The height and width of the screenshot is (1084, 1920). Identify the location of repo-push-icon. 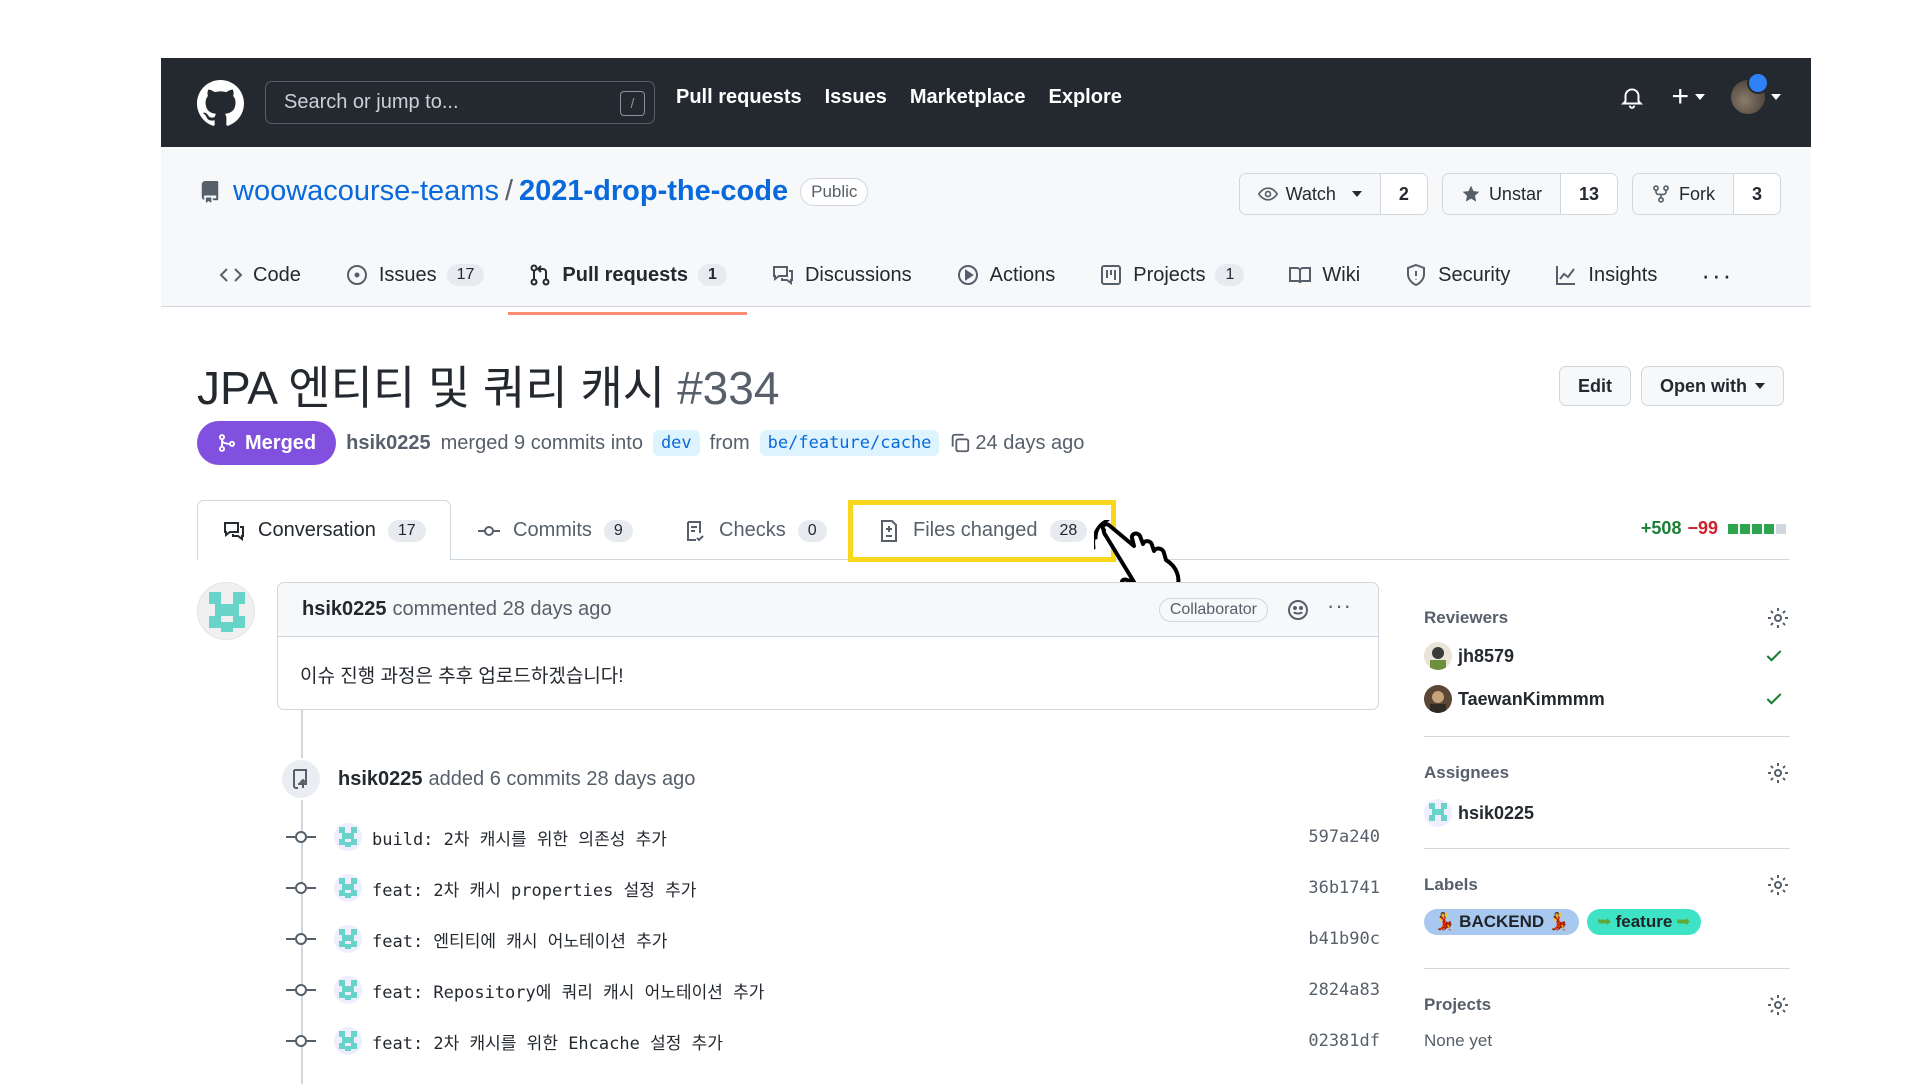
(300, 779).